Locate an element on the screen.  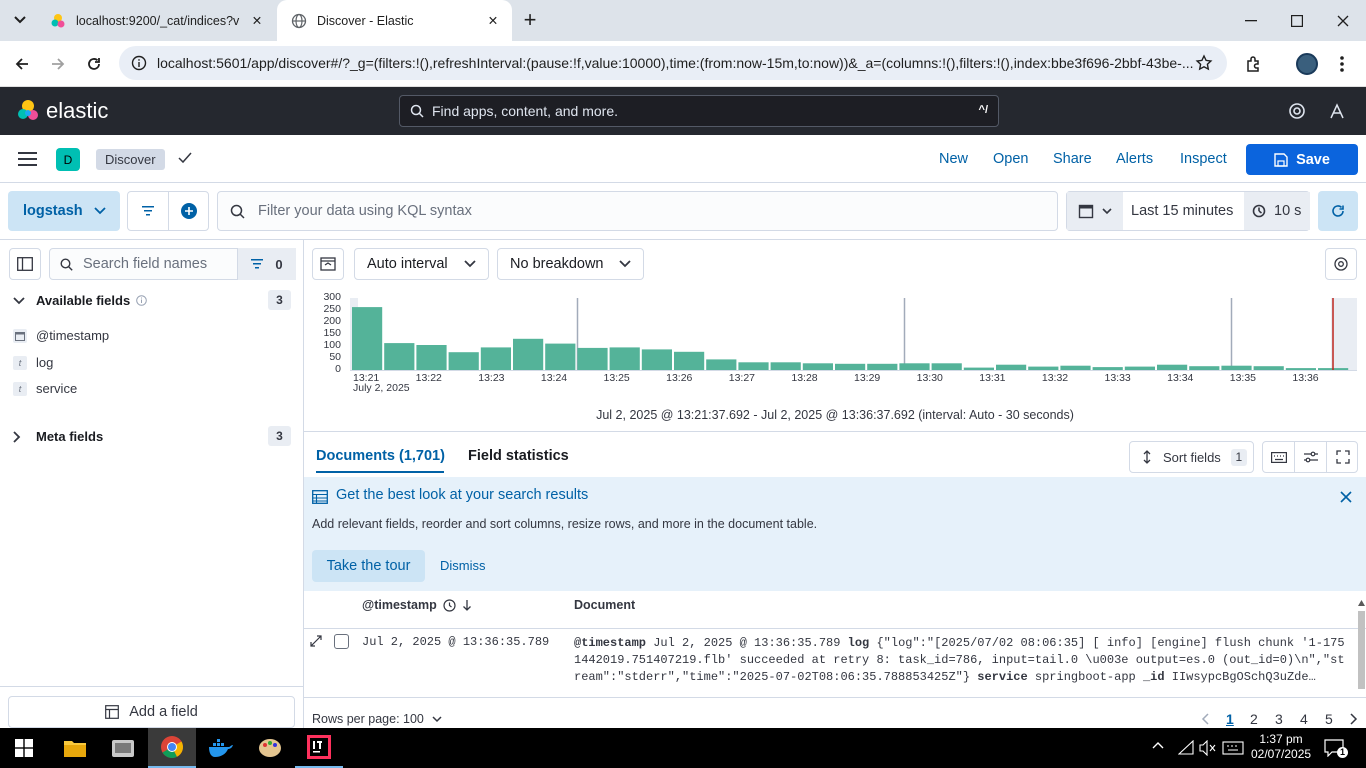
meta-fields-toggle: Meta fields is located at coordinates (58, 436).